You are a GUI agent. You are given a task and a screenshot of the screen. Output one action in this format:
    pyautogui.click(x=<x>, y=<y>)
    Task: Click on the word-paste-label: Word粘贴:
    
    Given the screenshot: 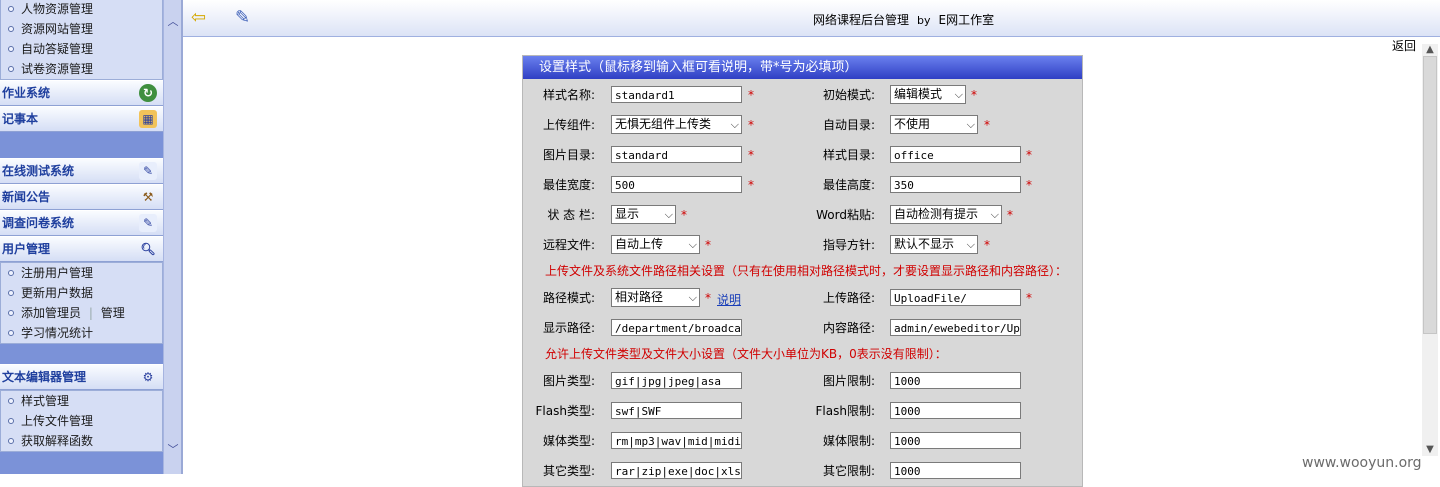 What is the action you would take?
    pyautogui.click(x=845, y=215)
    